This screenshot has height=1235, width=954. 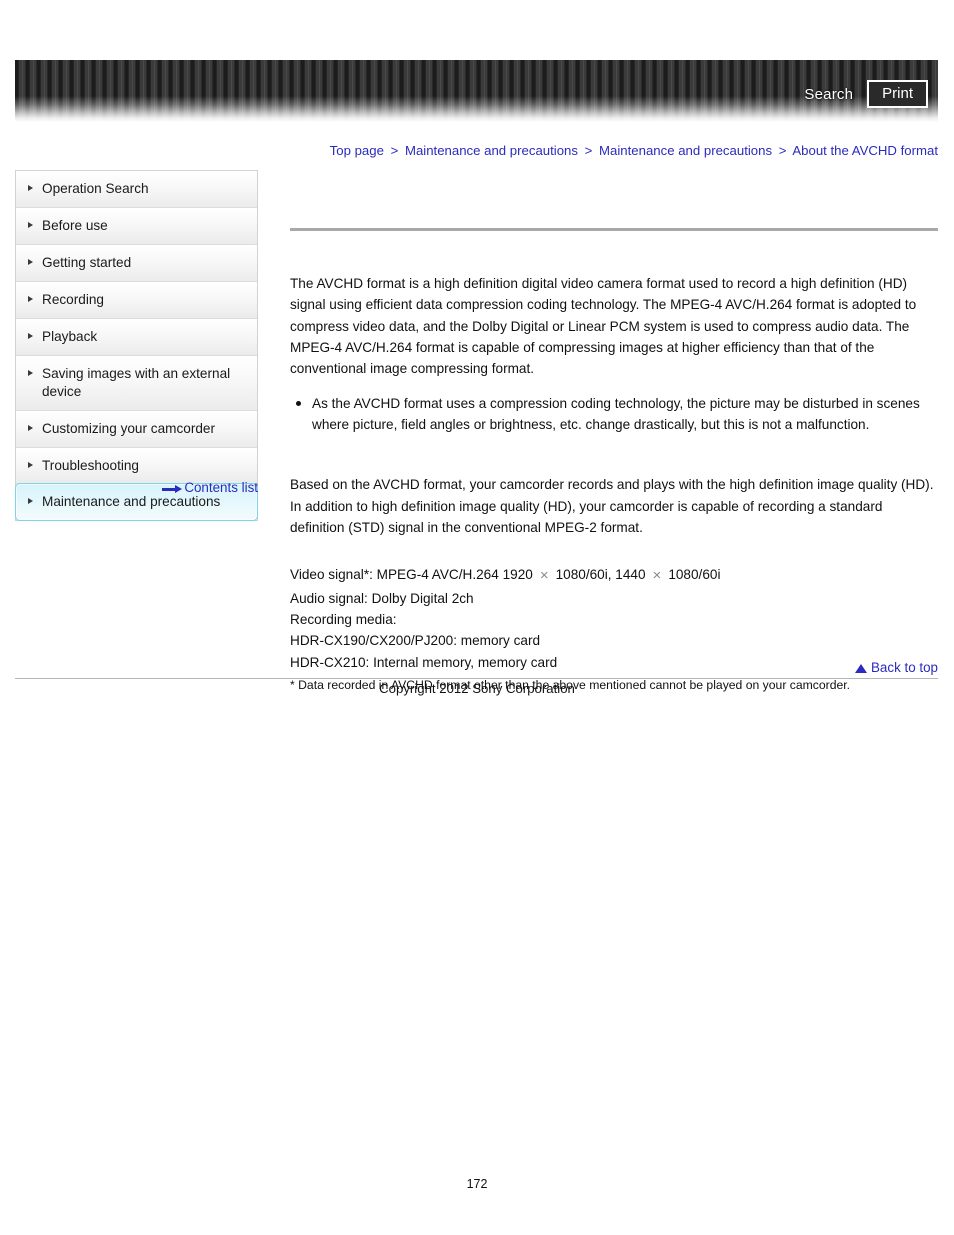 I want to click on sidebar-item-getting-started: Getting started, so click(x=136, y=263).